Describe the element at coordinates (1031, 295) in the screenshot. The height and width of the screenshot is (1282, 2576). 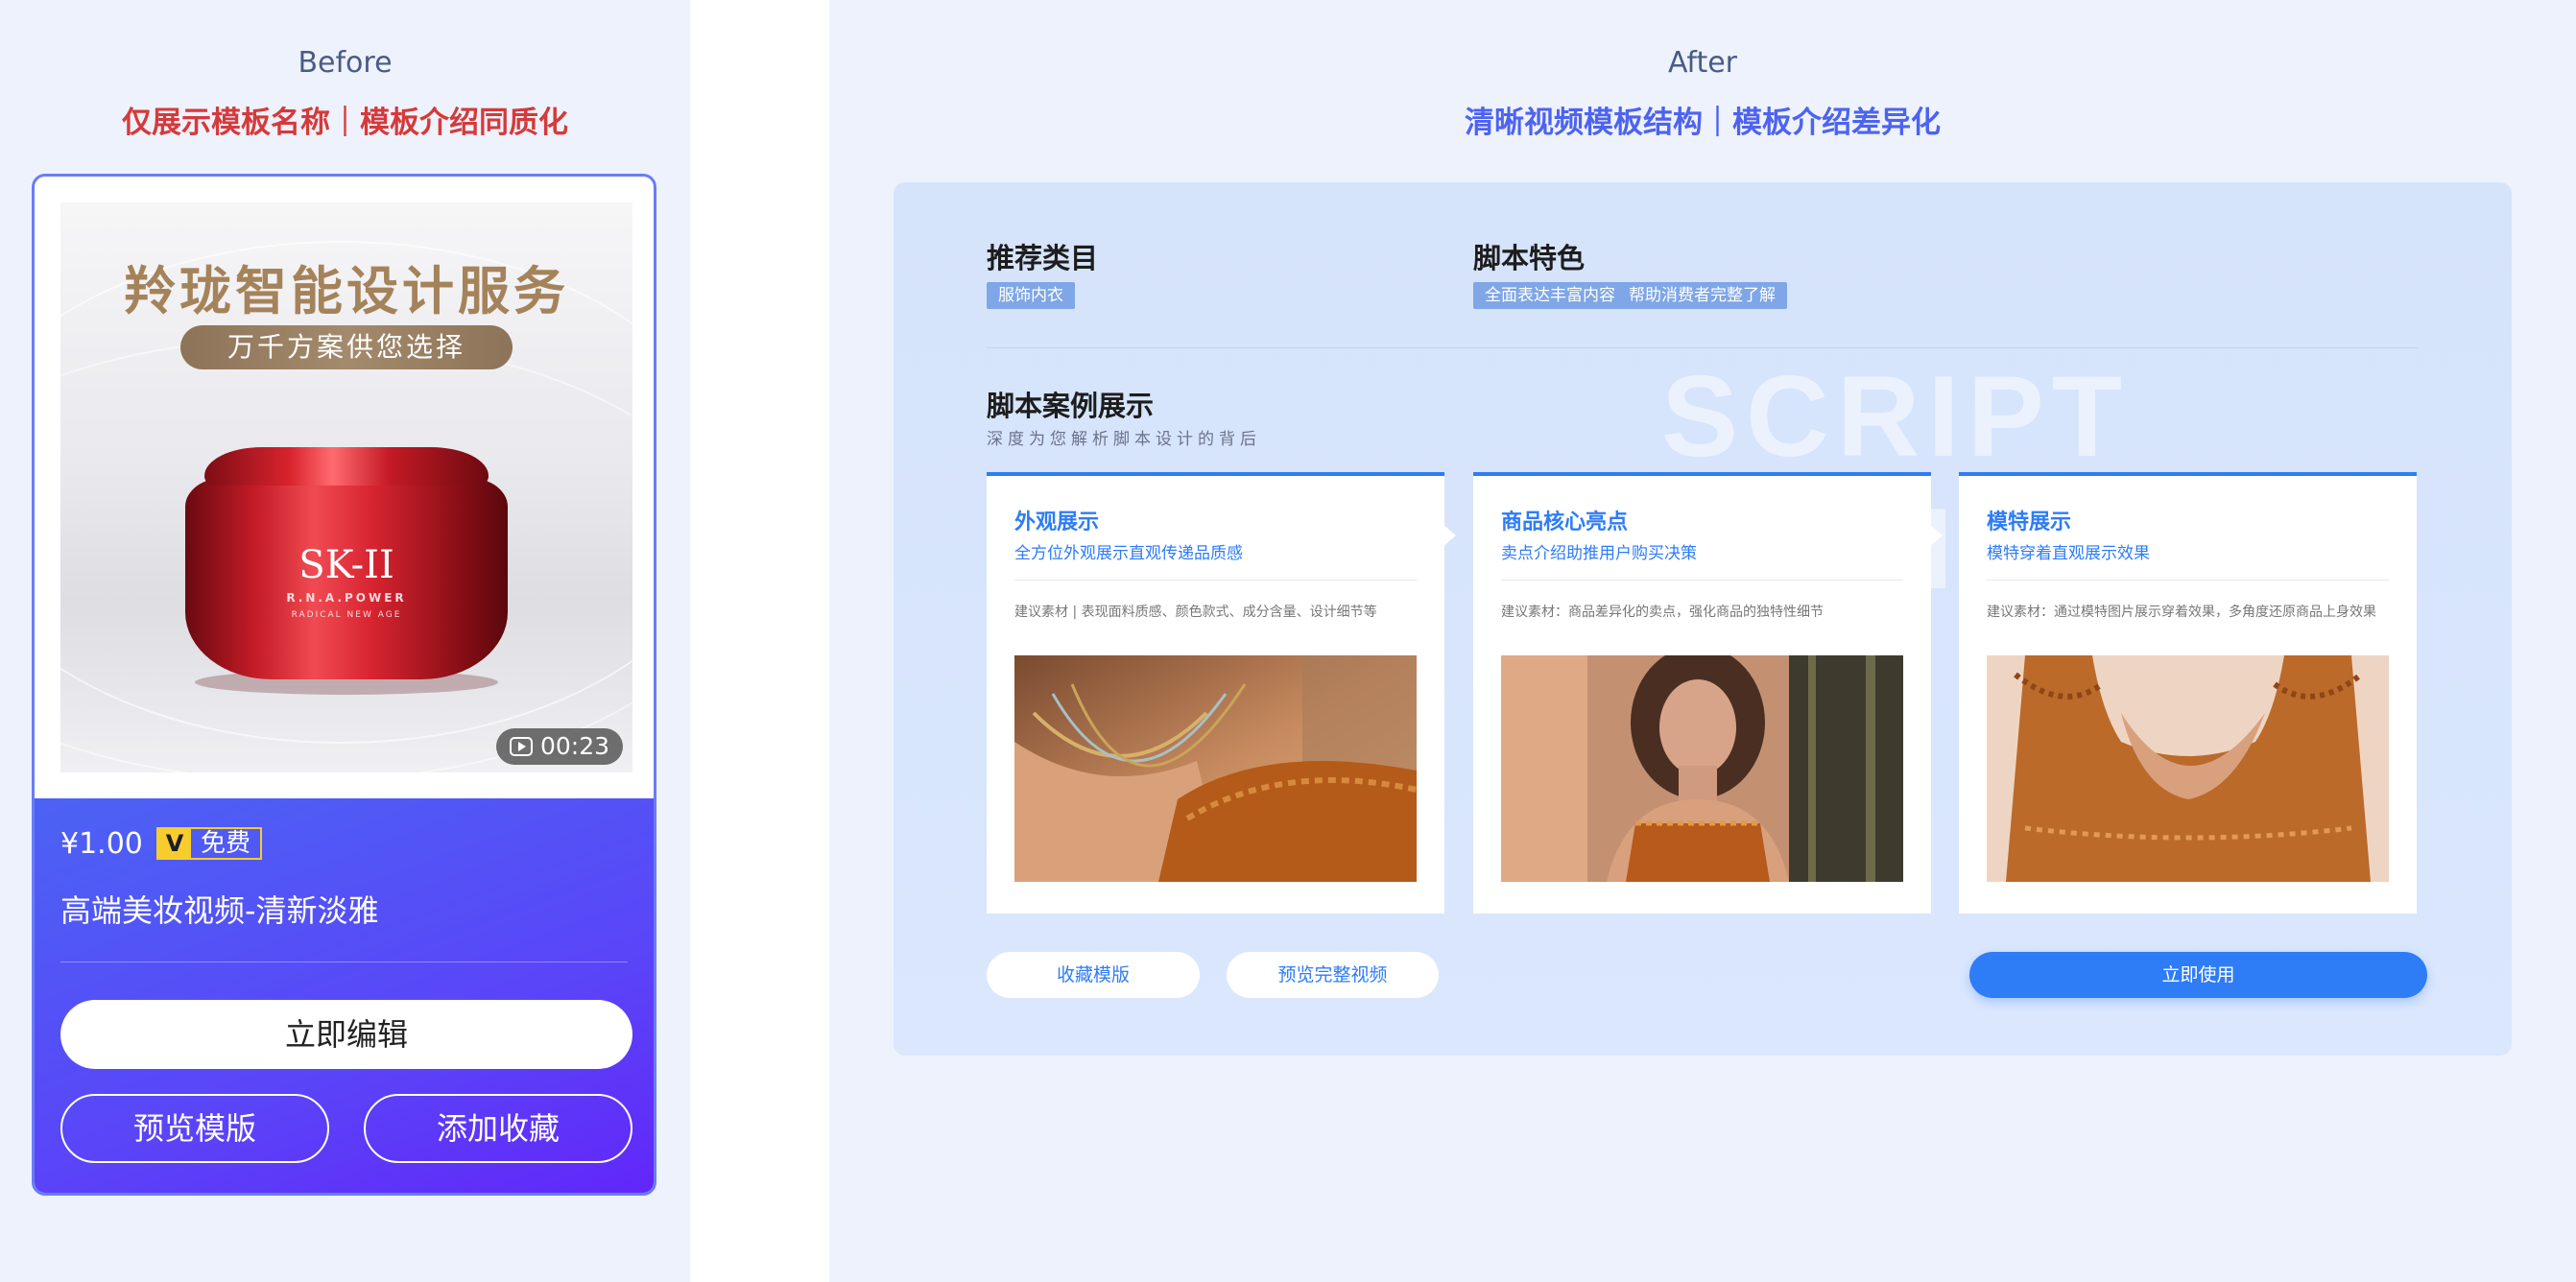
I see `category-tag: 服饰内衣` at that location.